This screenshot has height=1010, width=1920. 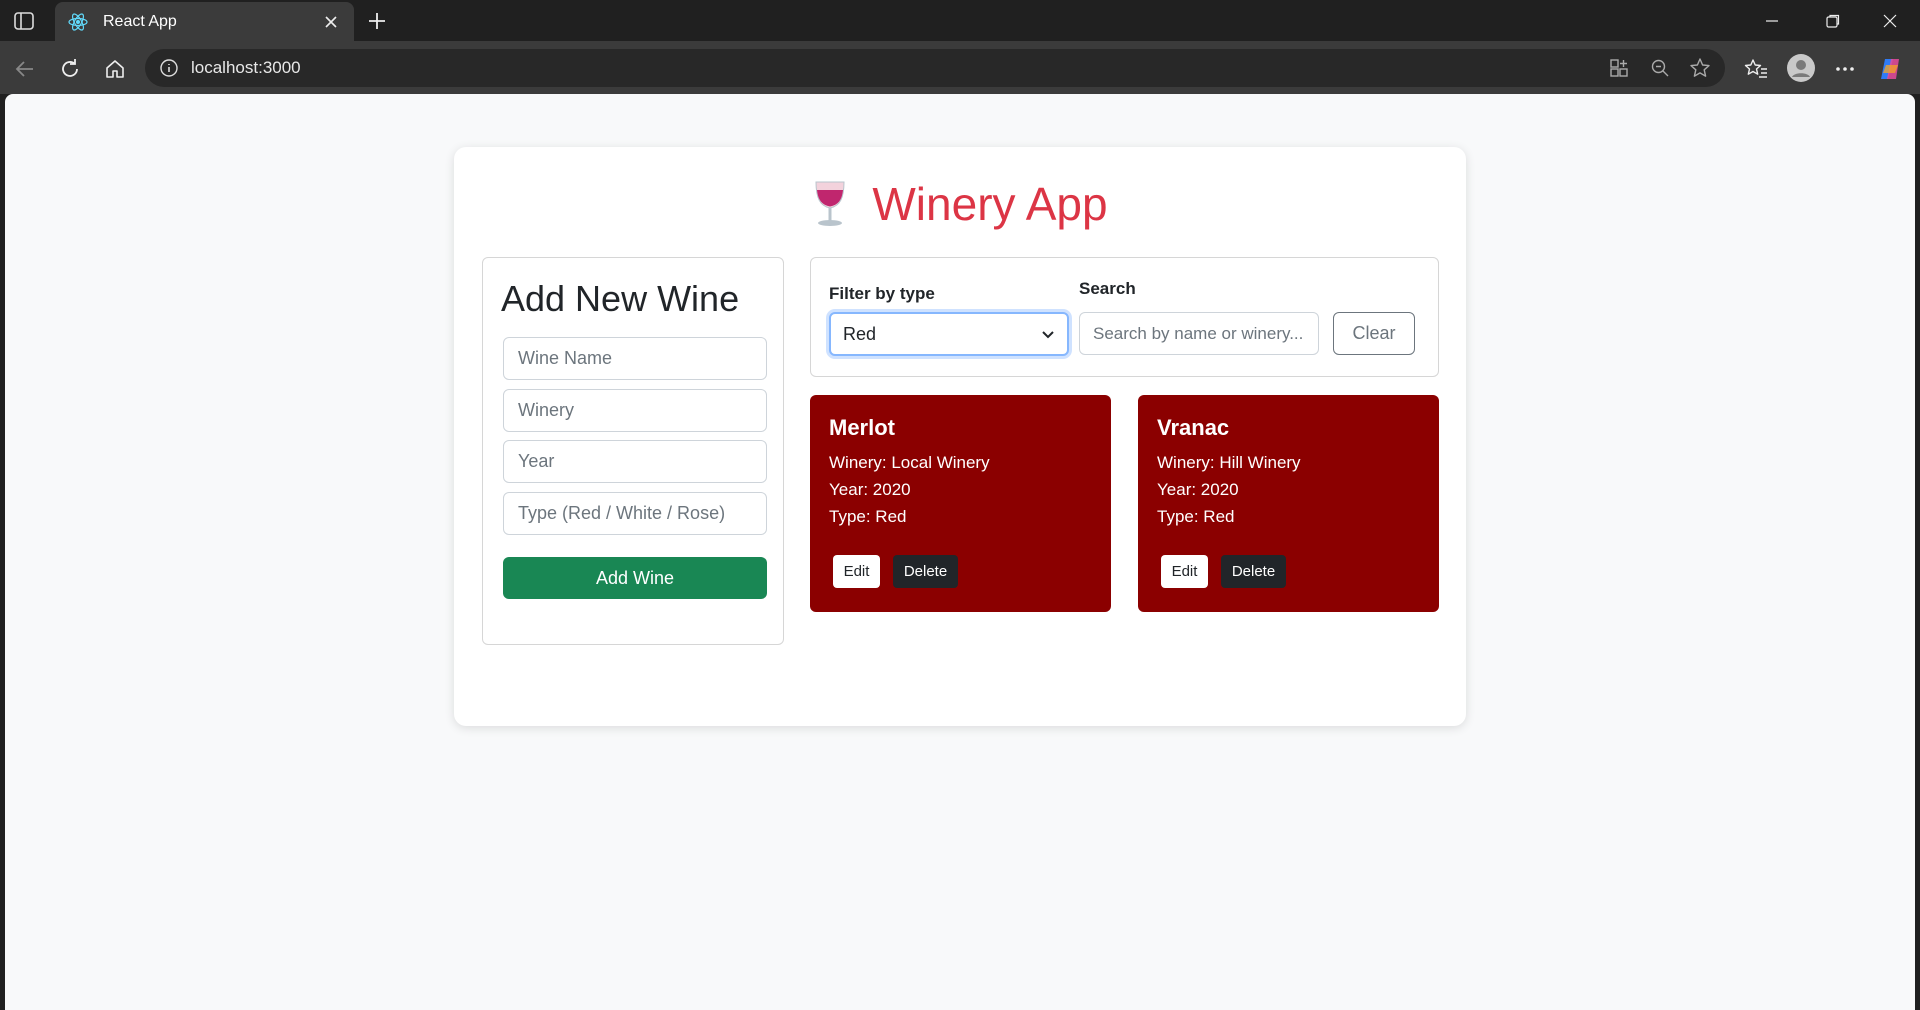 What do you see at coordinates (635, 578) in the screenshot?
I see `add-wine-button: Add Wine` at bounding box center [635, 578].